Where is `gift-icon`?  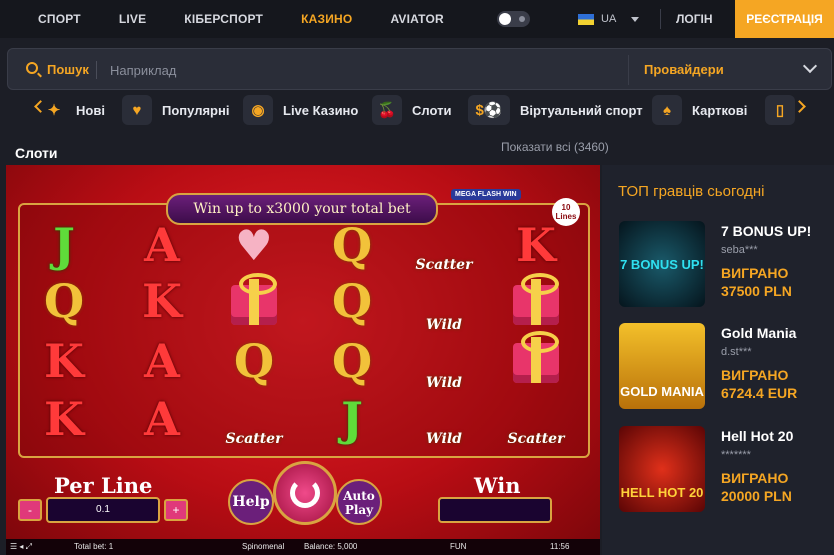
gift-icon is located at coordinates (254, 303).